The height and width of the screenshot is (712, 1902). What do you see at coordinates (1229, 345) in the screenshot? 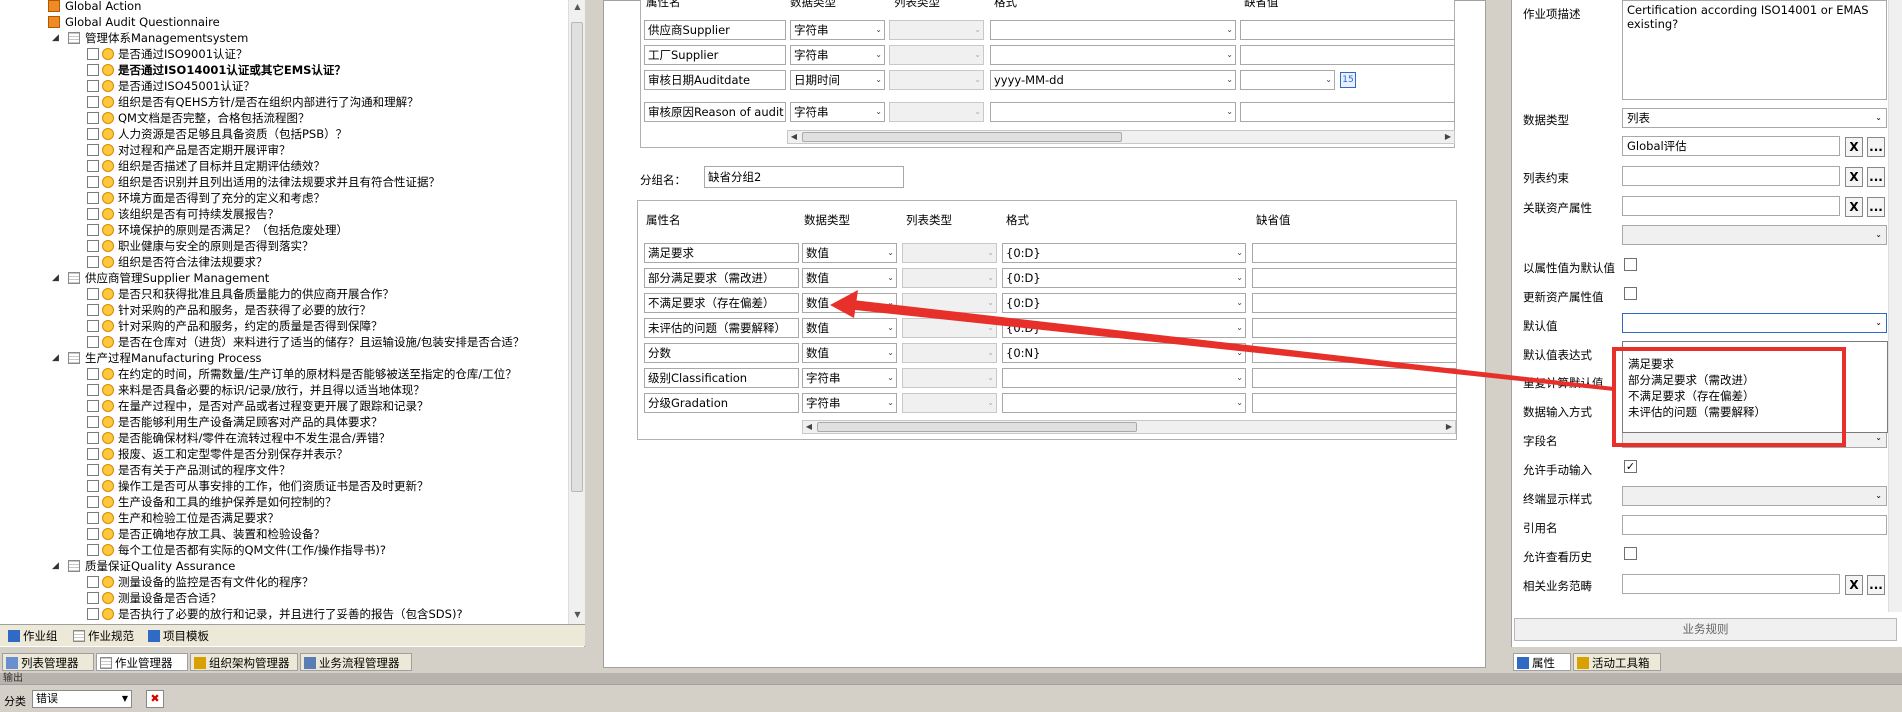
I see `annotation-arrow-shaft` at bounding box center [1229, 345].